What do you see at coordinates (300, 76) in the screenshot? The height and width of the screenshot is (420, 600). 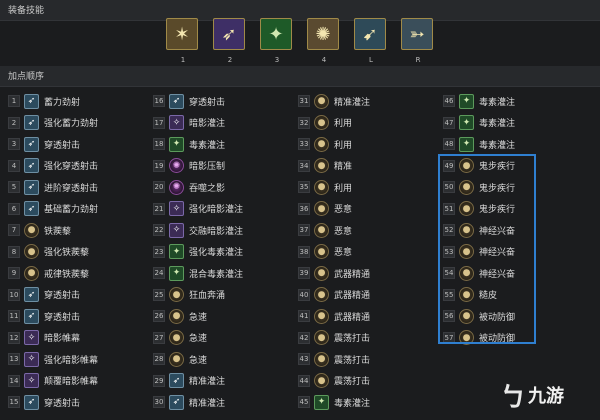 I see `skill-order-header: 加点顺序` at bounding box center [300, 76].